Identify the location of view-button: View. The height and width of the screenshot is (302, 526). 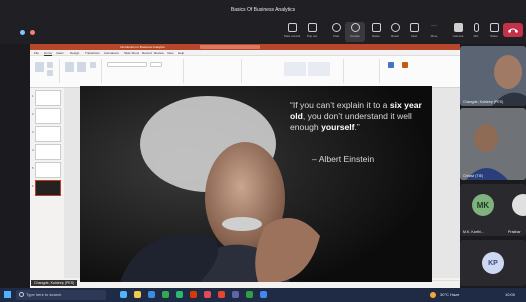
(414, 32).